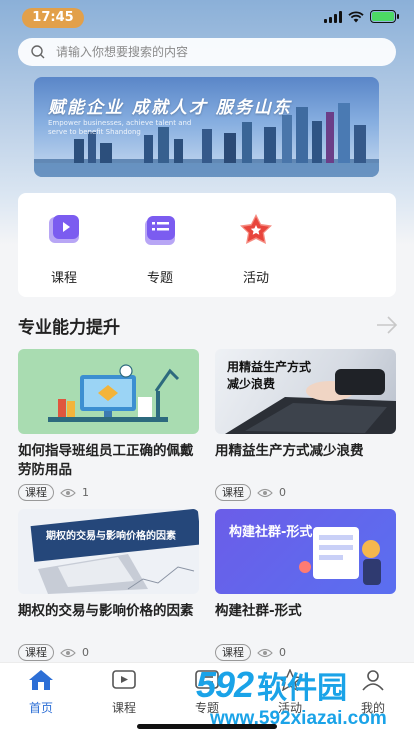  Describe the element at coordinates (384, 16) in the screenshot. I see `battery-icon` at that location.